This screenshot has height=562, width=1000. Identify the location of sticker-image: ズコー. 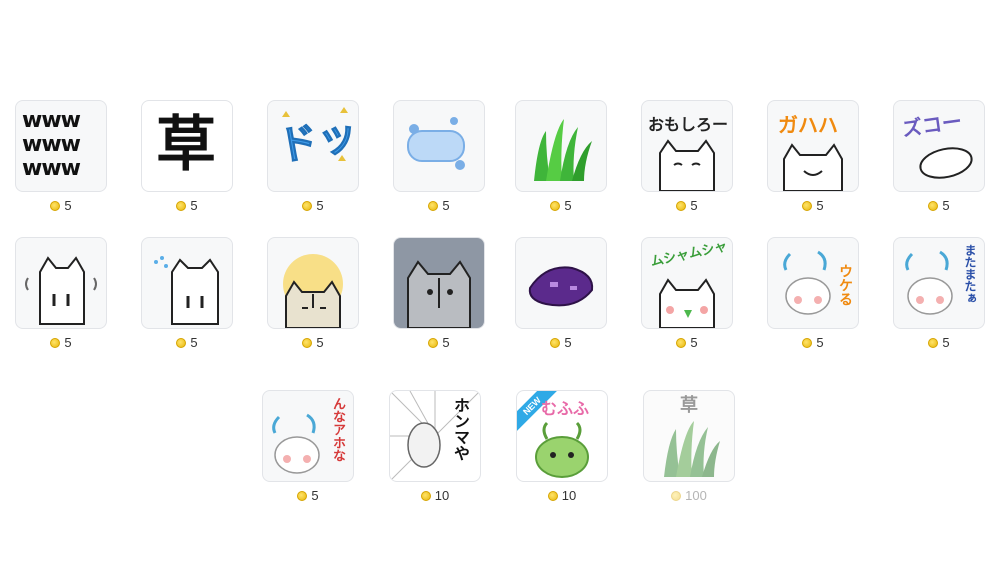
(939, 146).